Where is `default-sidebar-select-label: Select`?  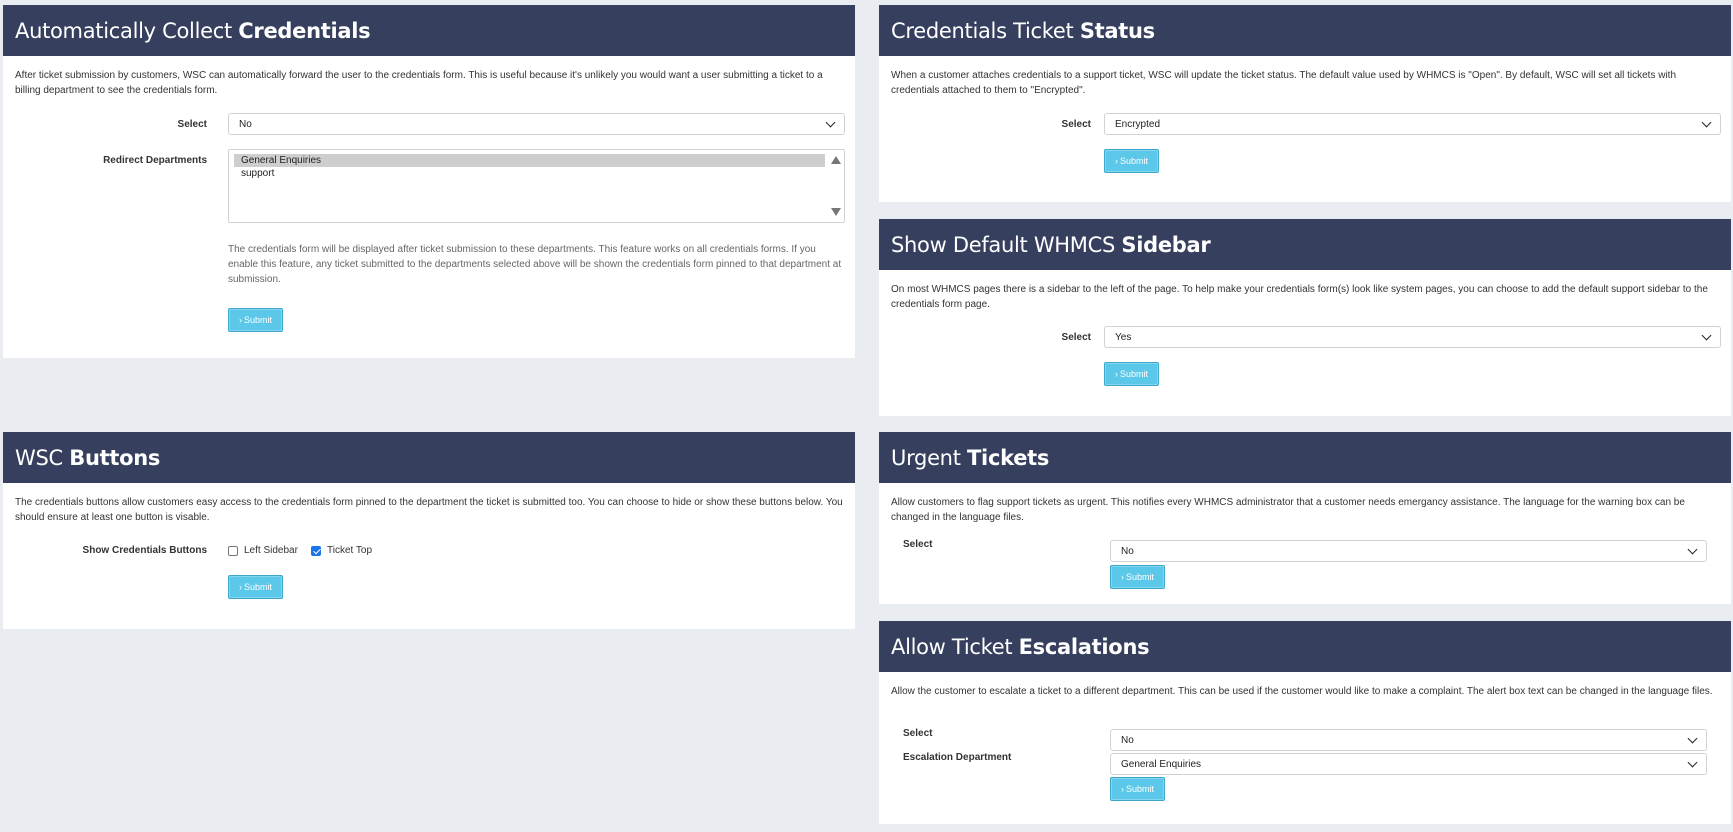 default-sidebar-select-label: Select is located at coordinates (1076, 337).